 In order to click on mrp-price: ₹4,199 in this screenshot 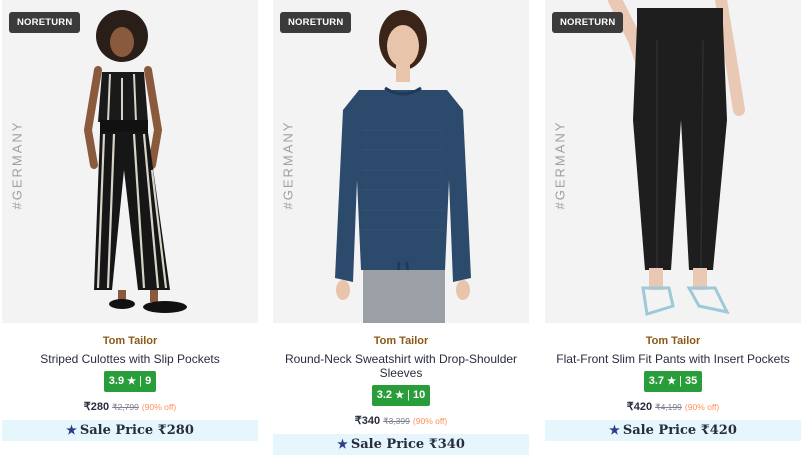, I will do `click(668, 407)`.